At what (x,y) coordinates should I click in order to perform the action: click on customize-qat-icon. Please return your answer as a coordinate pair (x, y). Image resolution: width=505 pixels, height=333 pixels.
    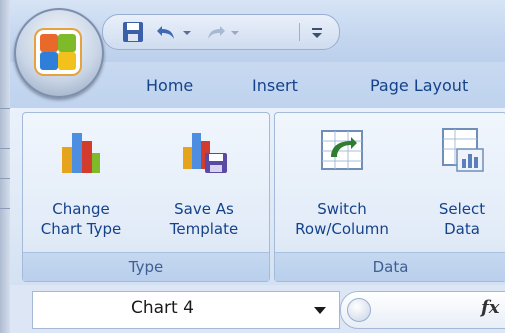
    Looking at the image, I should click on (317, 32).